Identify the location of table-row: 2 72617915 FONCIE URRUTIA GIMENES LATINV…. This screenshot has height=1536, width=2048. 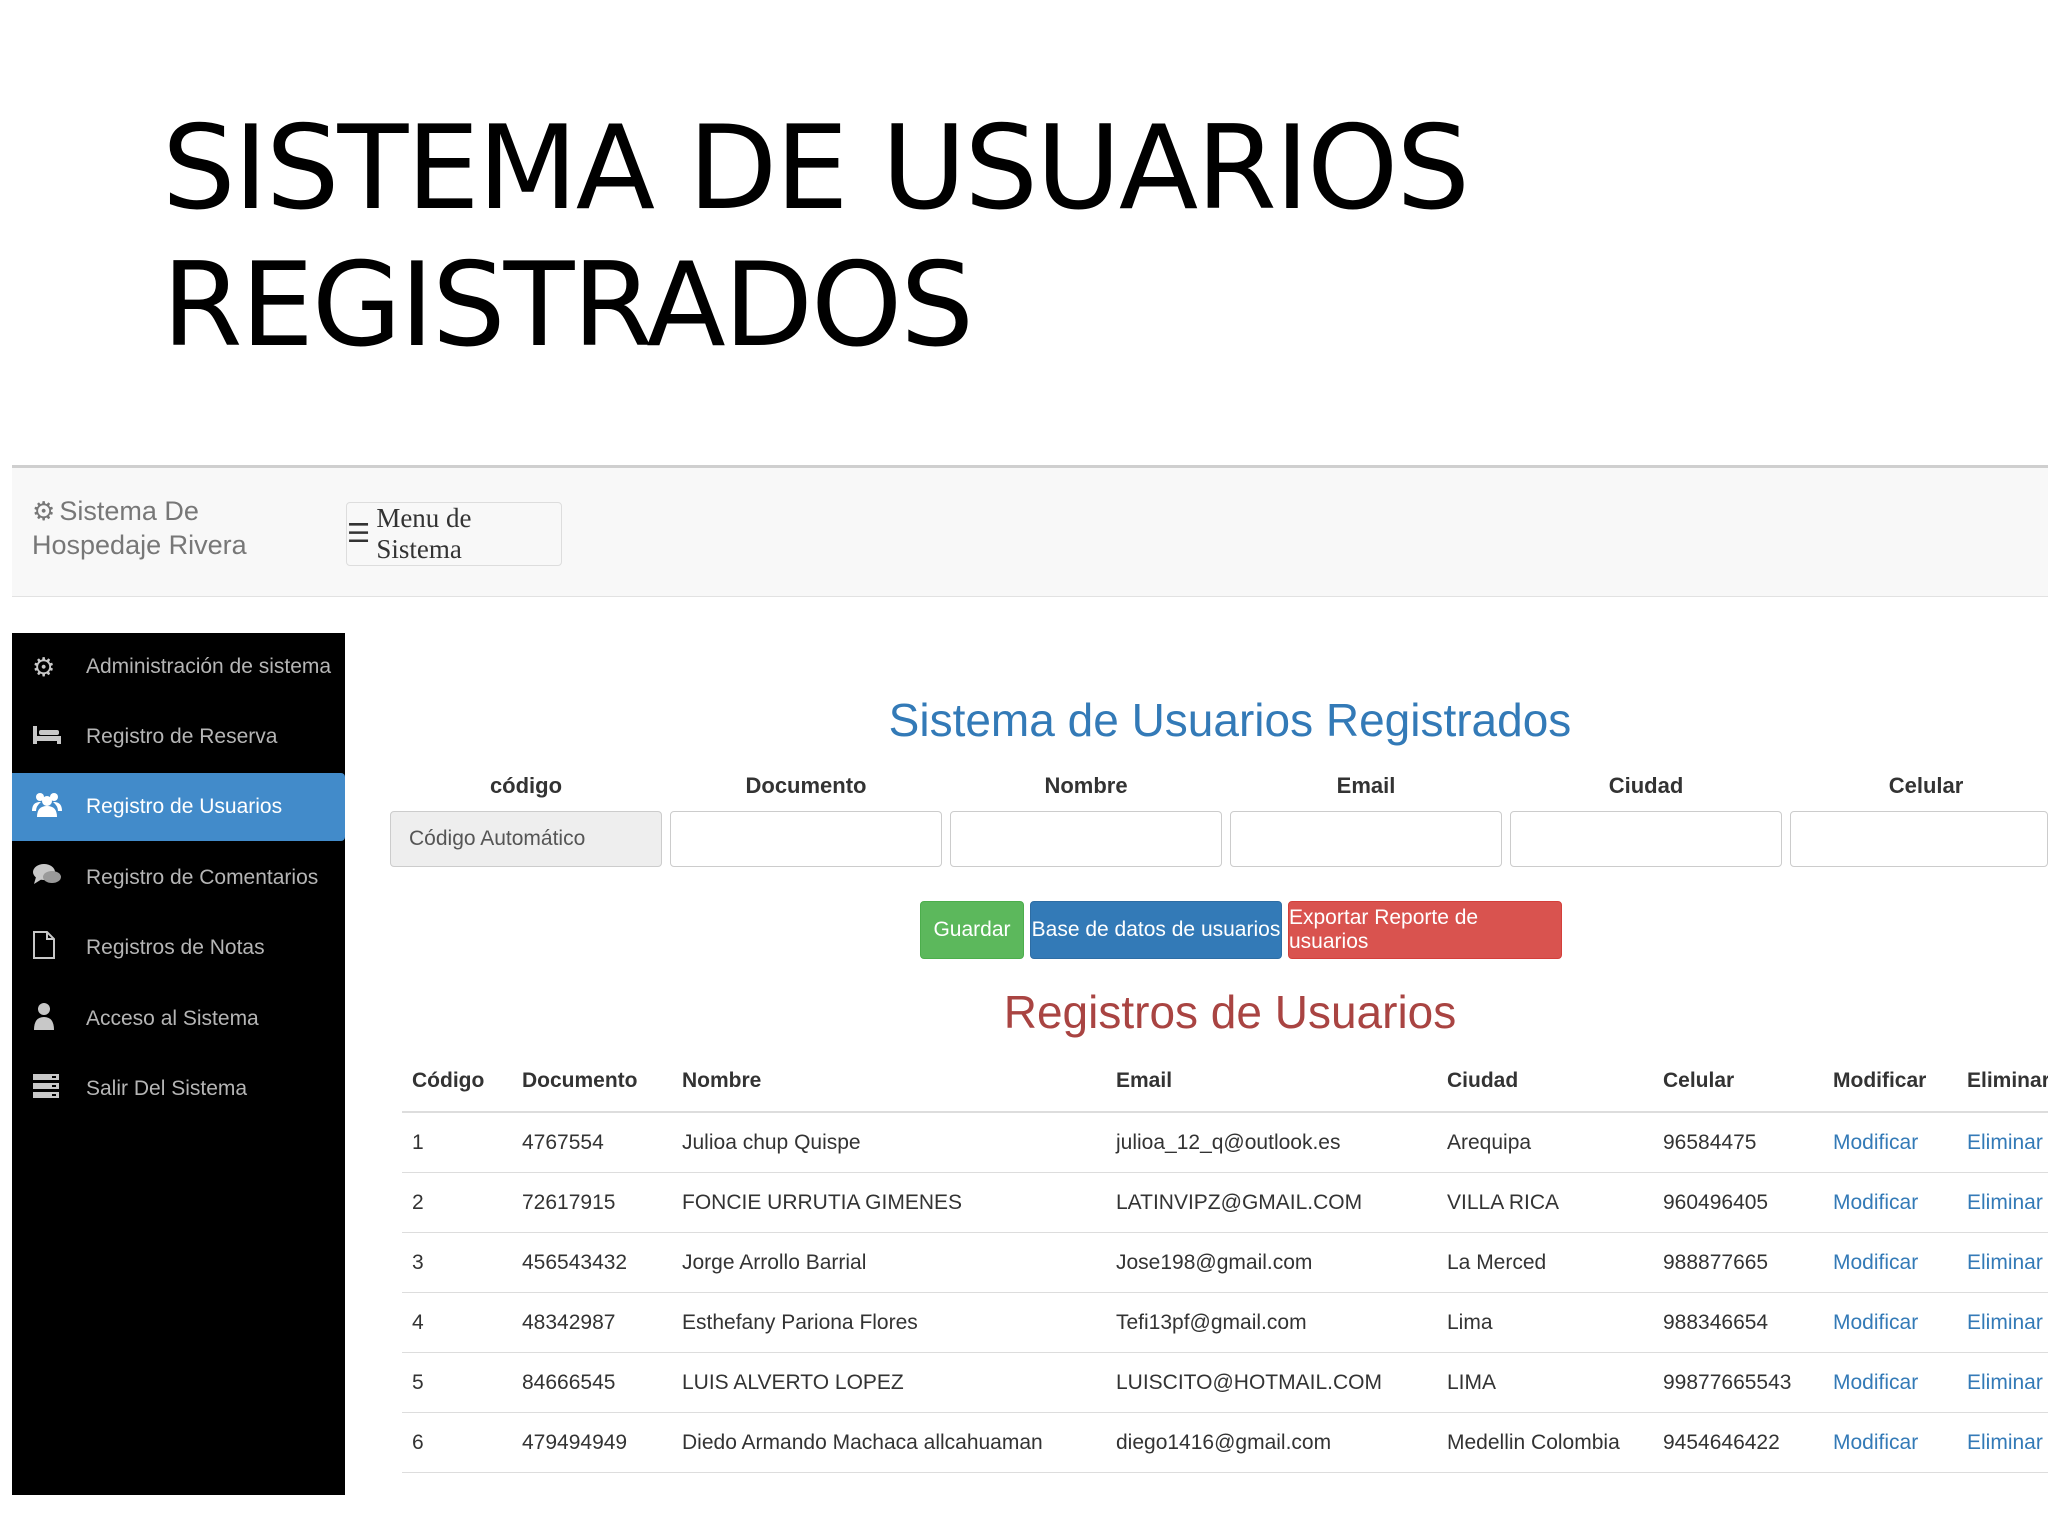
(1225, 1202).